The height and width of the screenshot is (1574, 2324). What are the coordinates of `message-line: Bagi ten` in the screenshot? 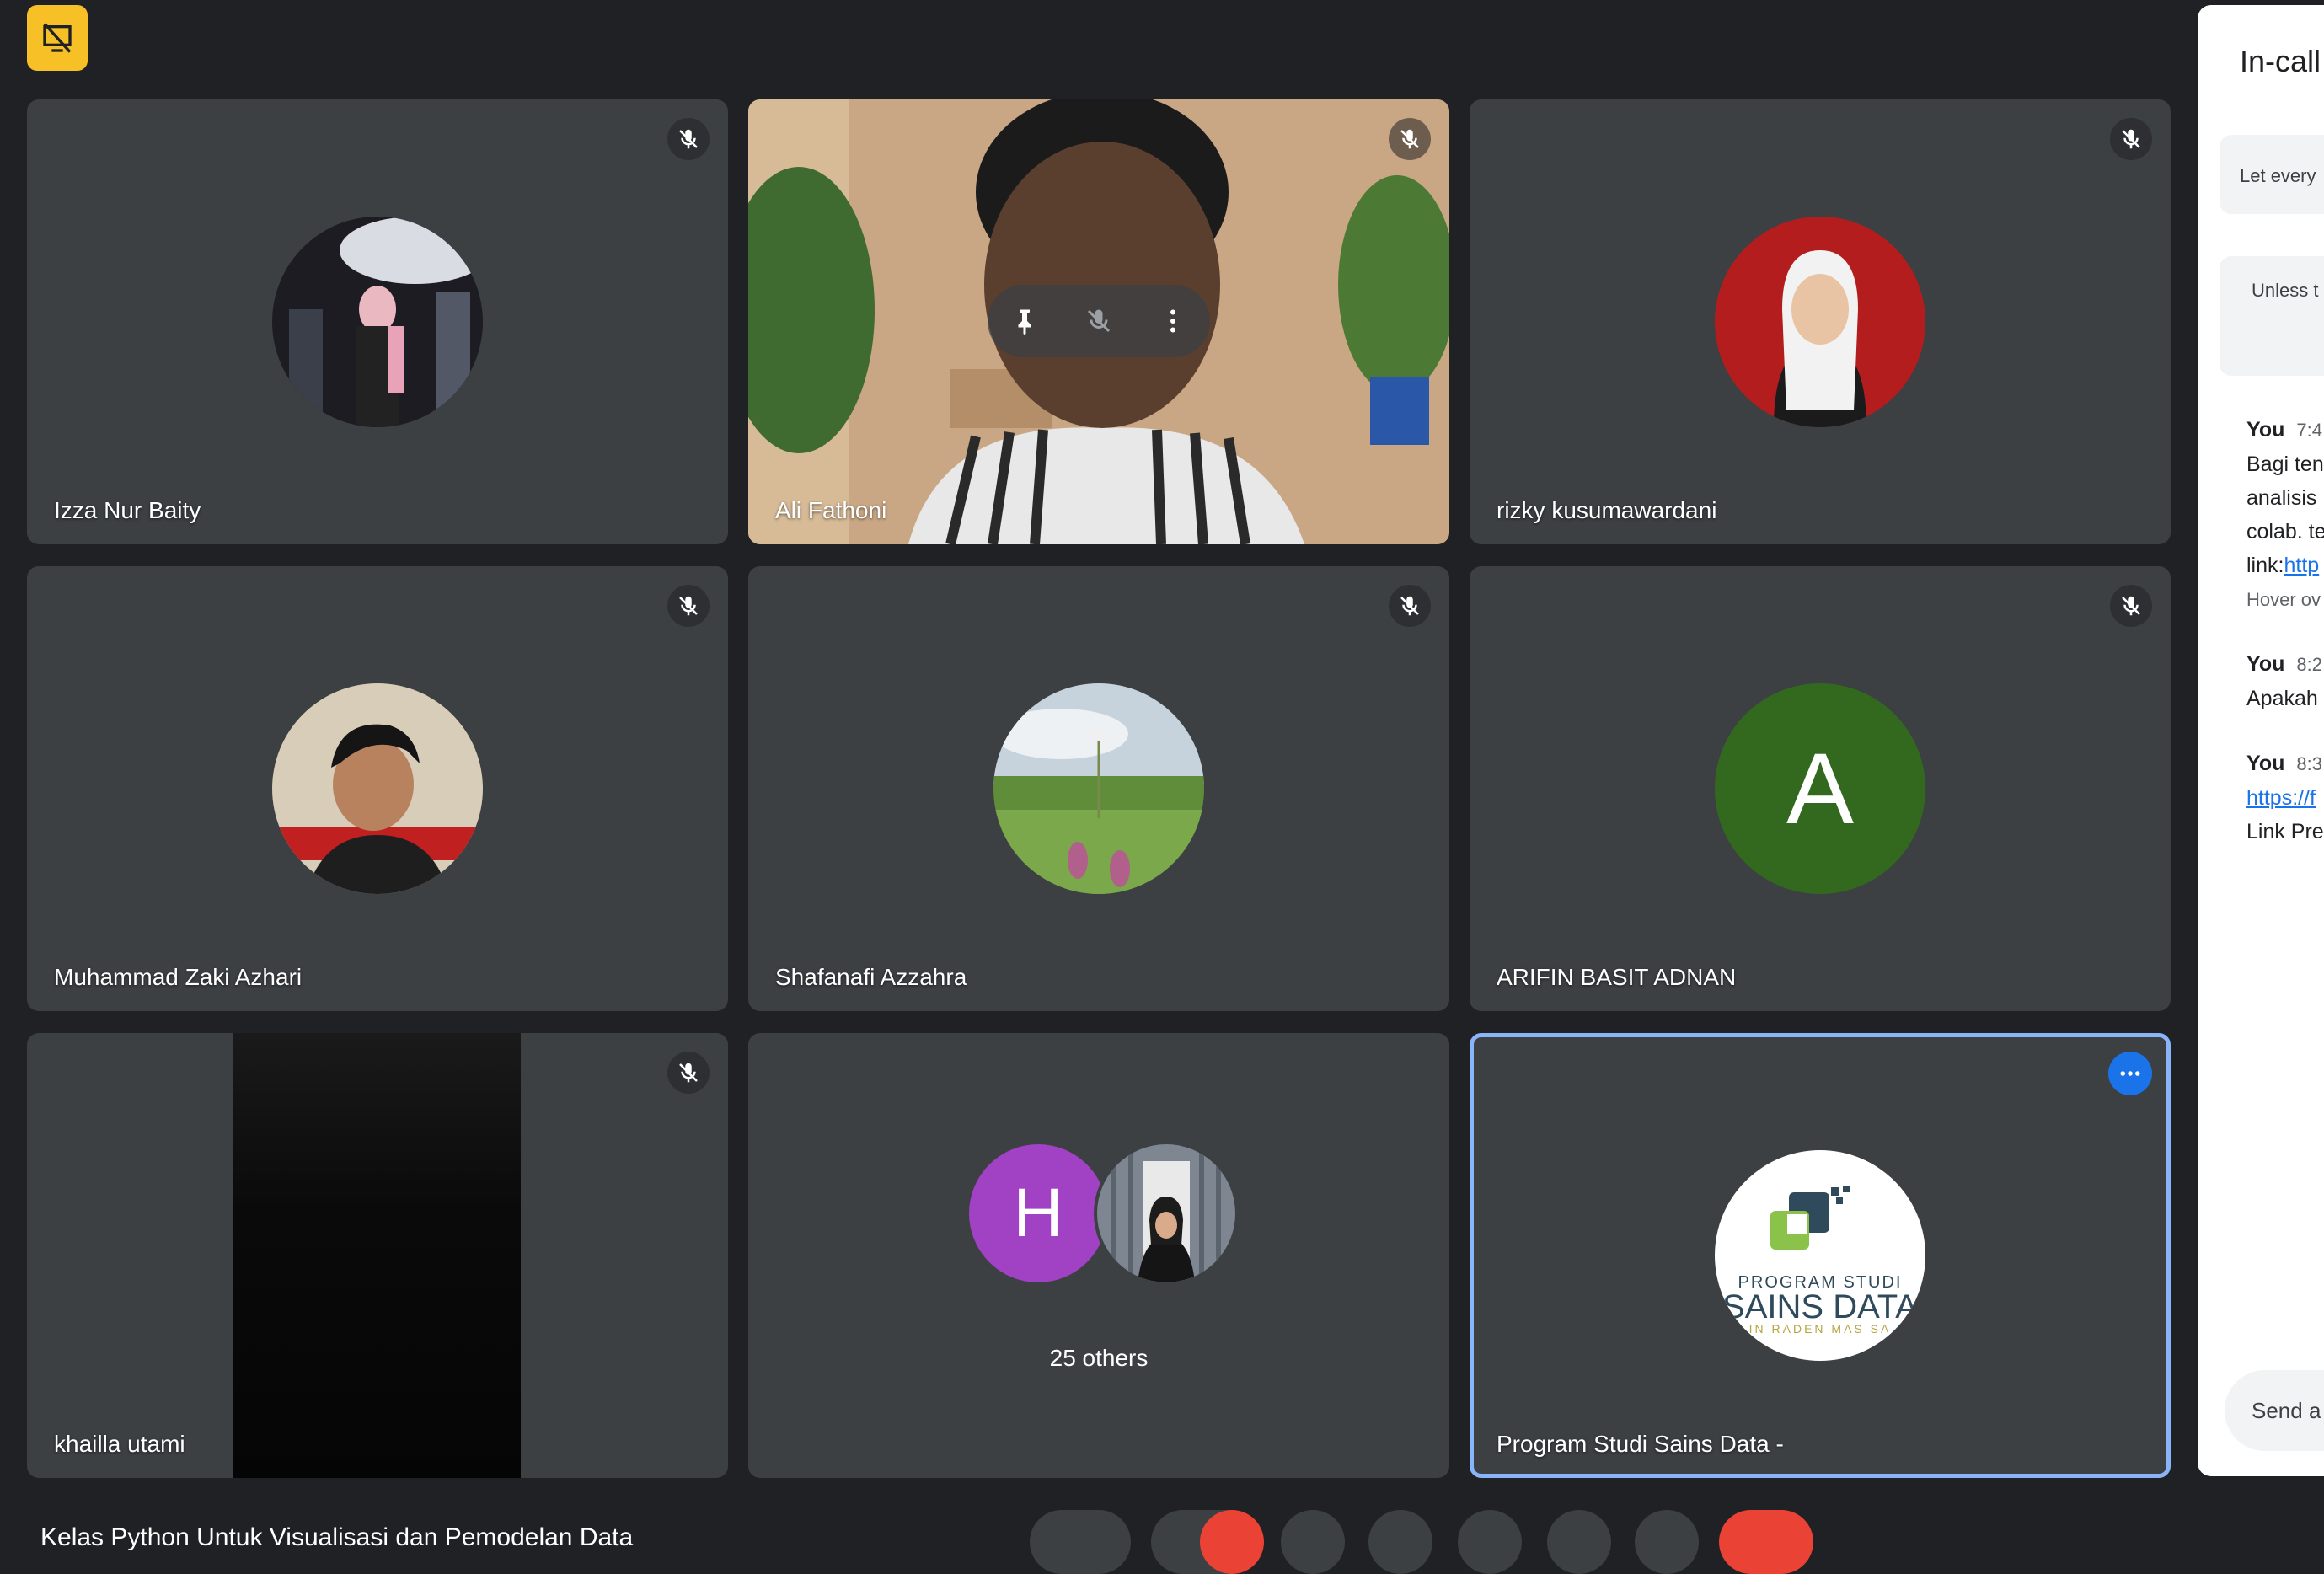 It's located at (2285, 464).